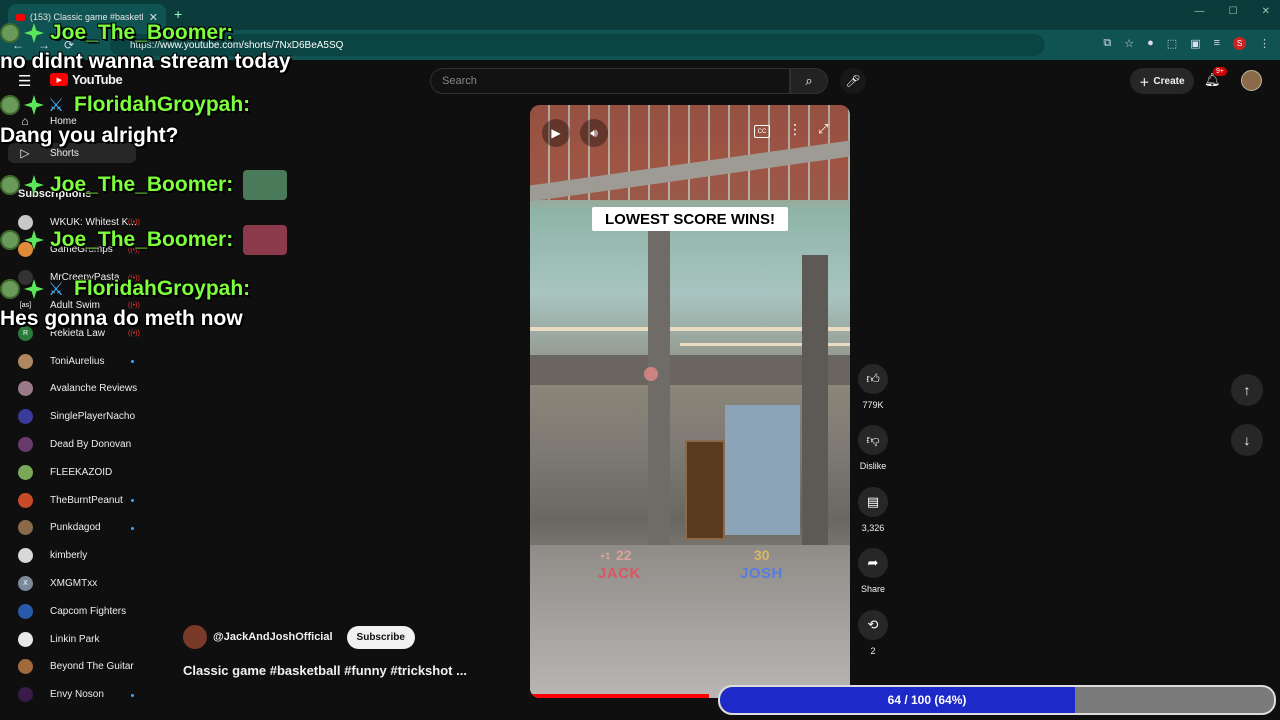  What do you see at coordinates (1247, 440) in the screenshot?
I see `next-short-button: ↓` at bounding box center [1247, 440].